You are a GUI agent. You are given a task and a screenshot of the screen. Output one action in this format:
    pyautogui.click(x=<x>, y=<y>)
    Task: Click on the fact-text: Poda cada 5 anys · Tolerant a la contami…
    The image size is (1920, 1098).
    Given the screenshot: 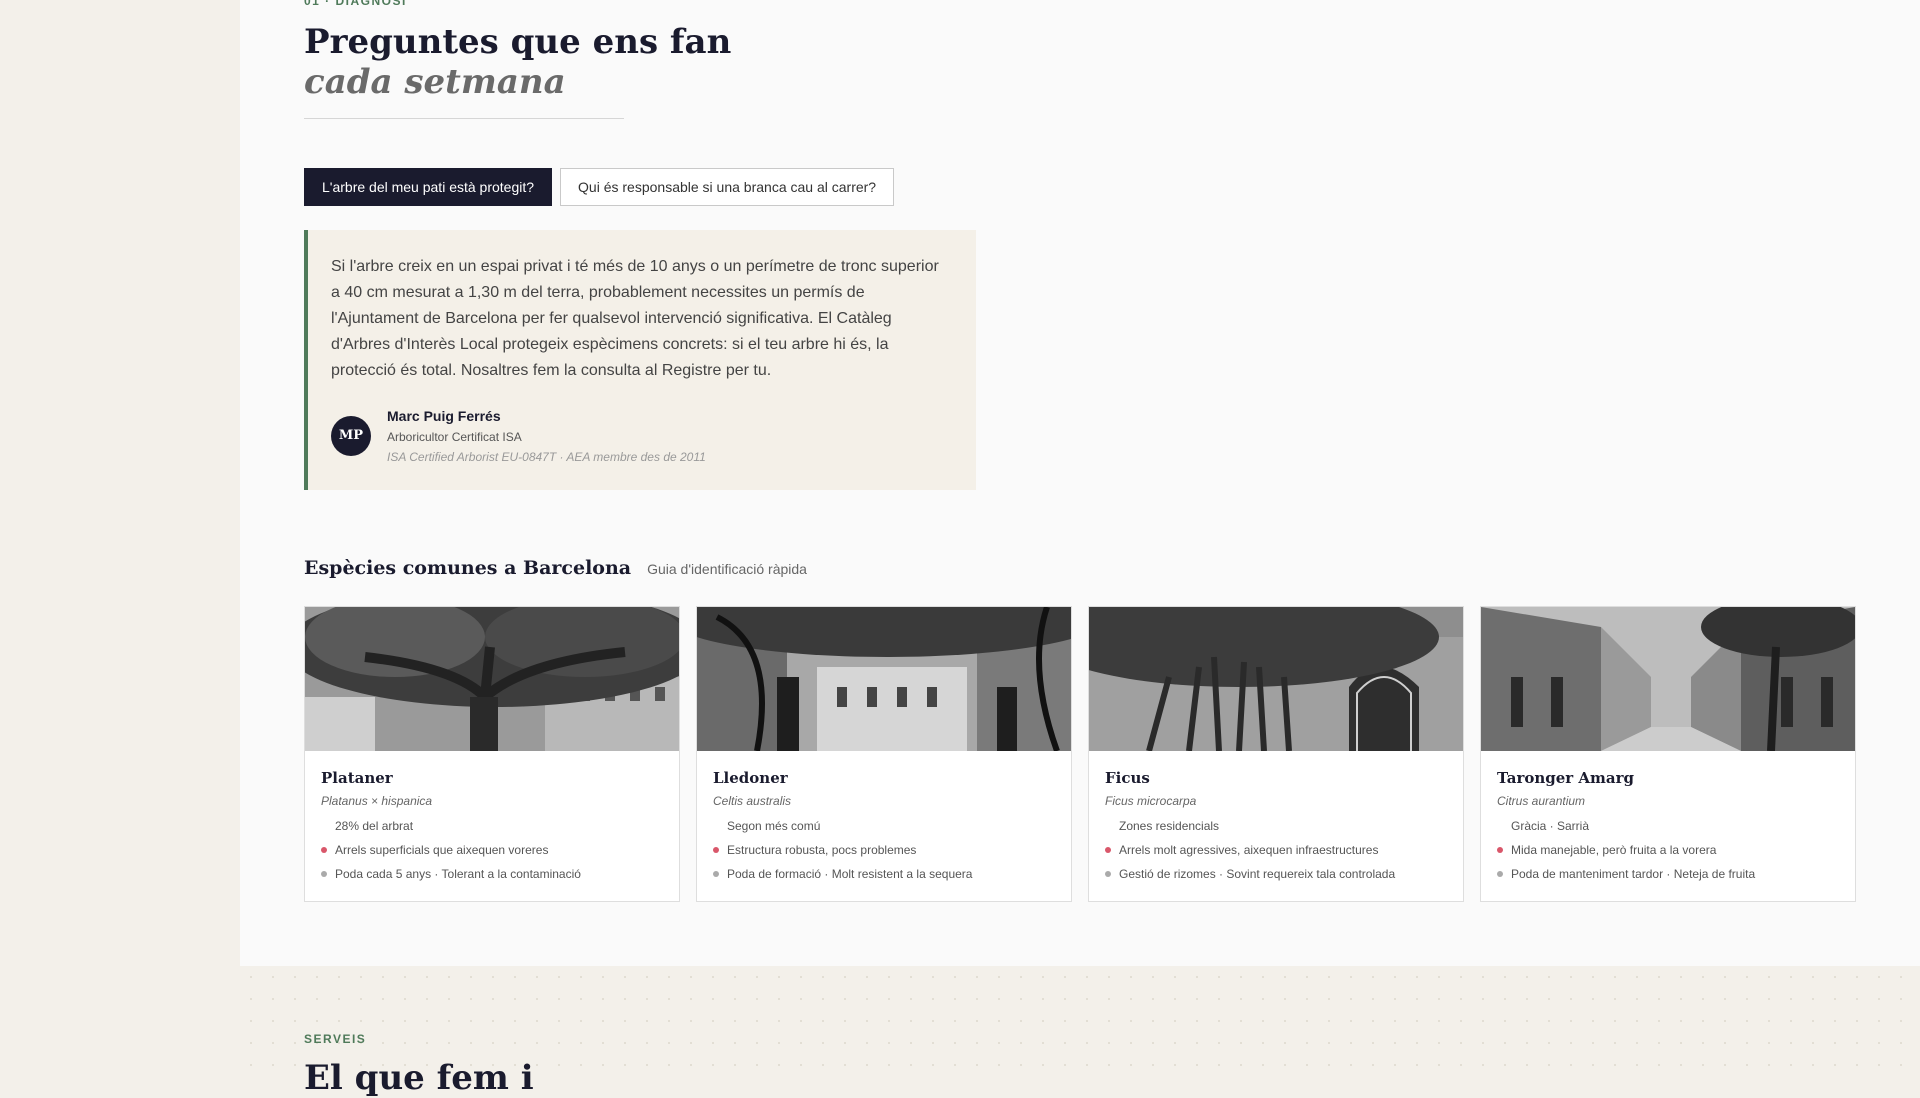 What is the action you would take?
    pyautogui.click(x=458, y=874)
    